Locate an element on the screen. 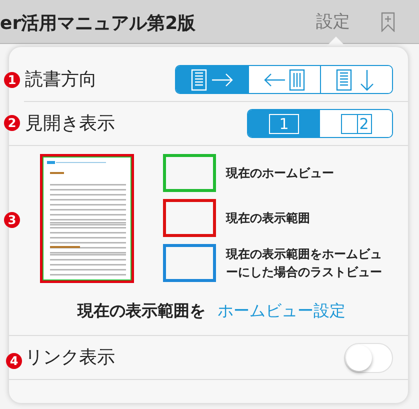  number-badge: 2 is located at coordinates (12, 123).